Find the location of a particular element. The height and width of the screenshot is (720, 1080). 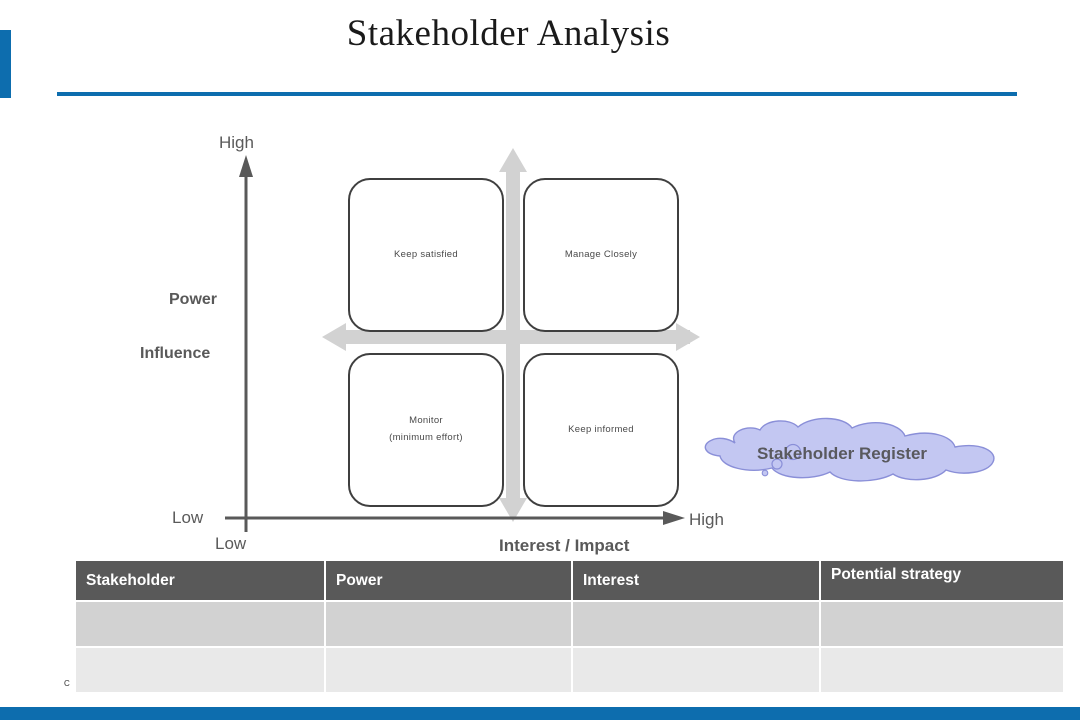

stakeholder-register-callout-label: Stakeholder Register is located at coordinates (842, 454).